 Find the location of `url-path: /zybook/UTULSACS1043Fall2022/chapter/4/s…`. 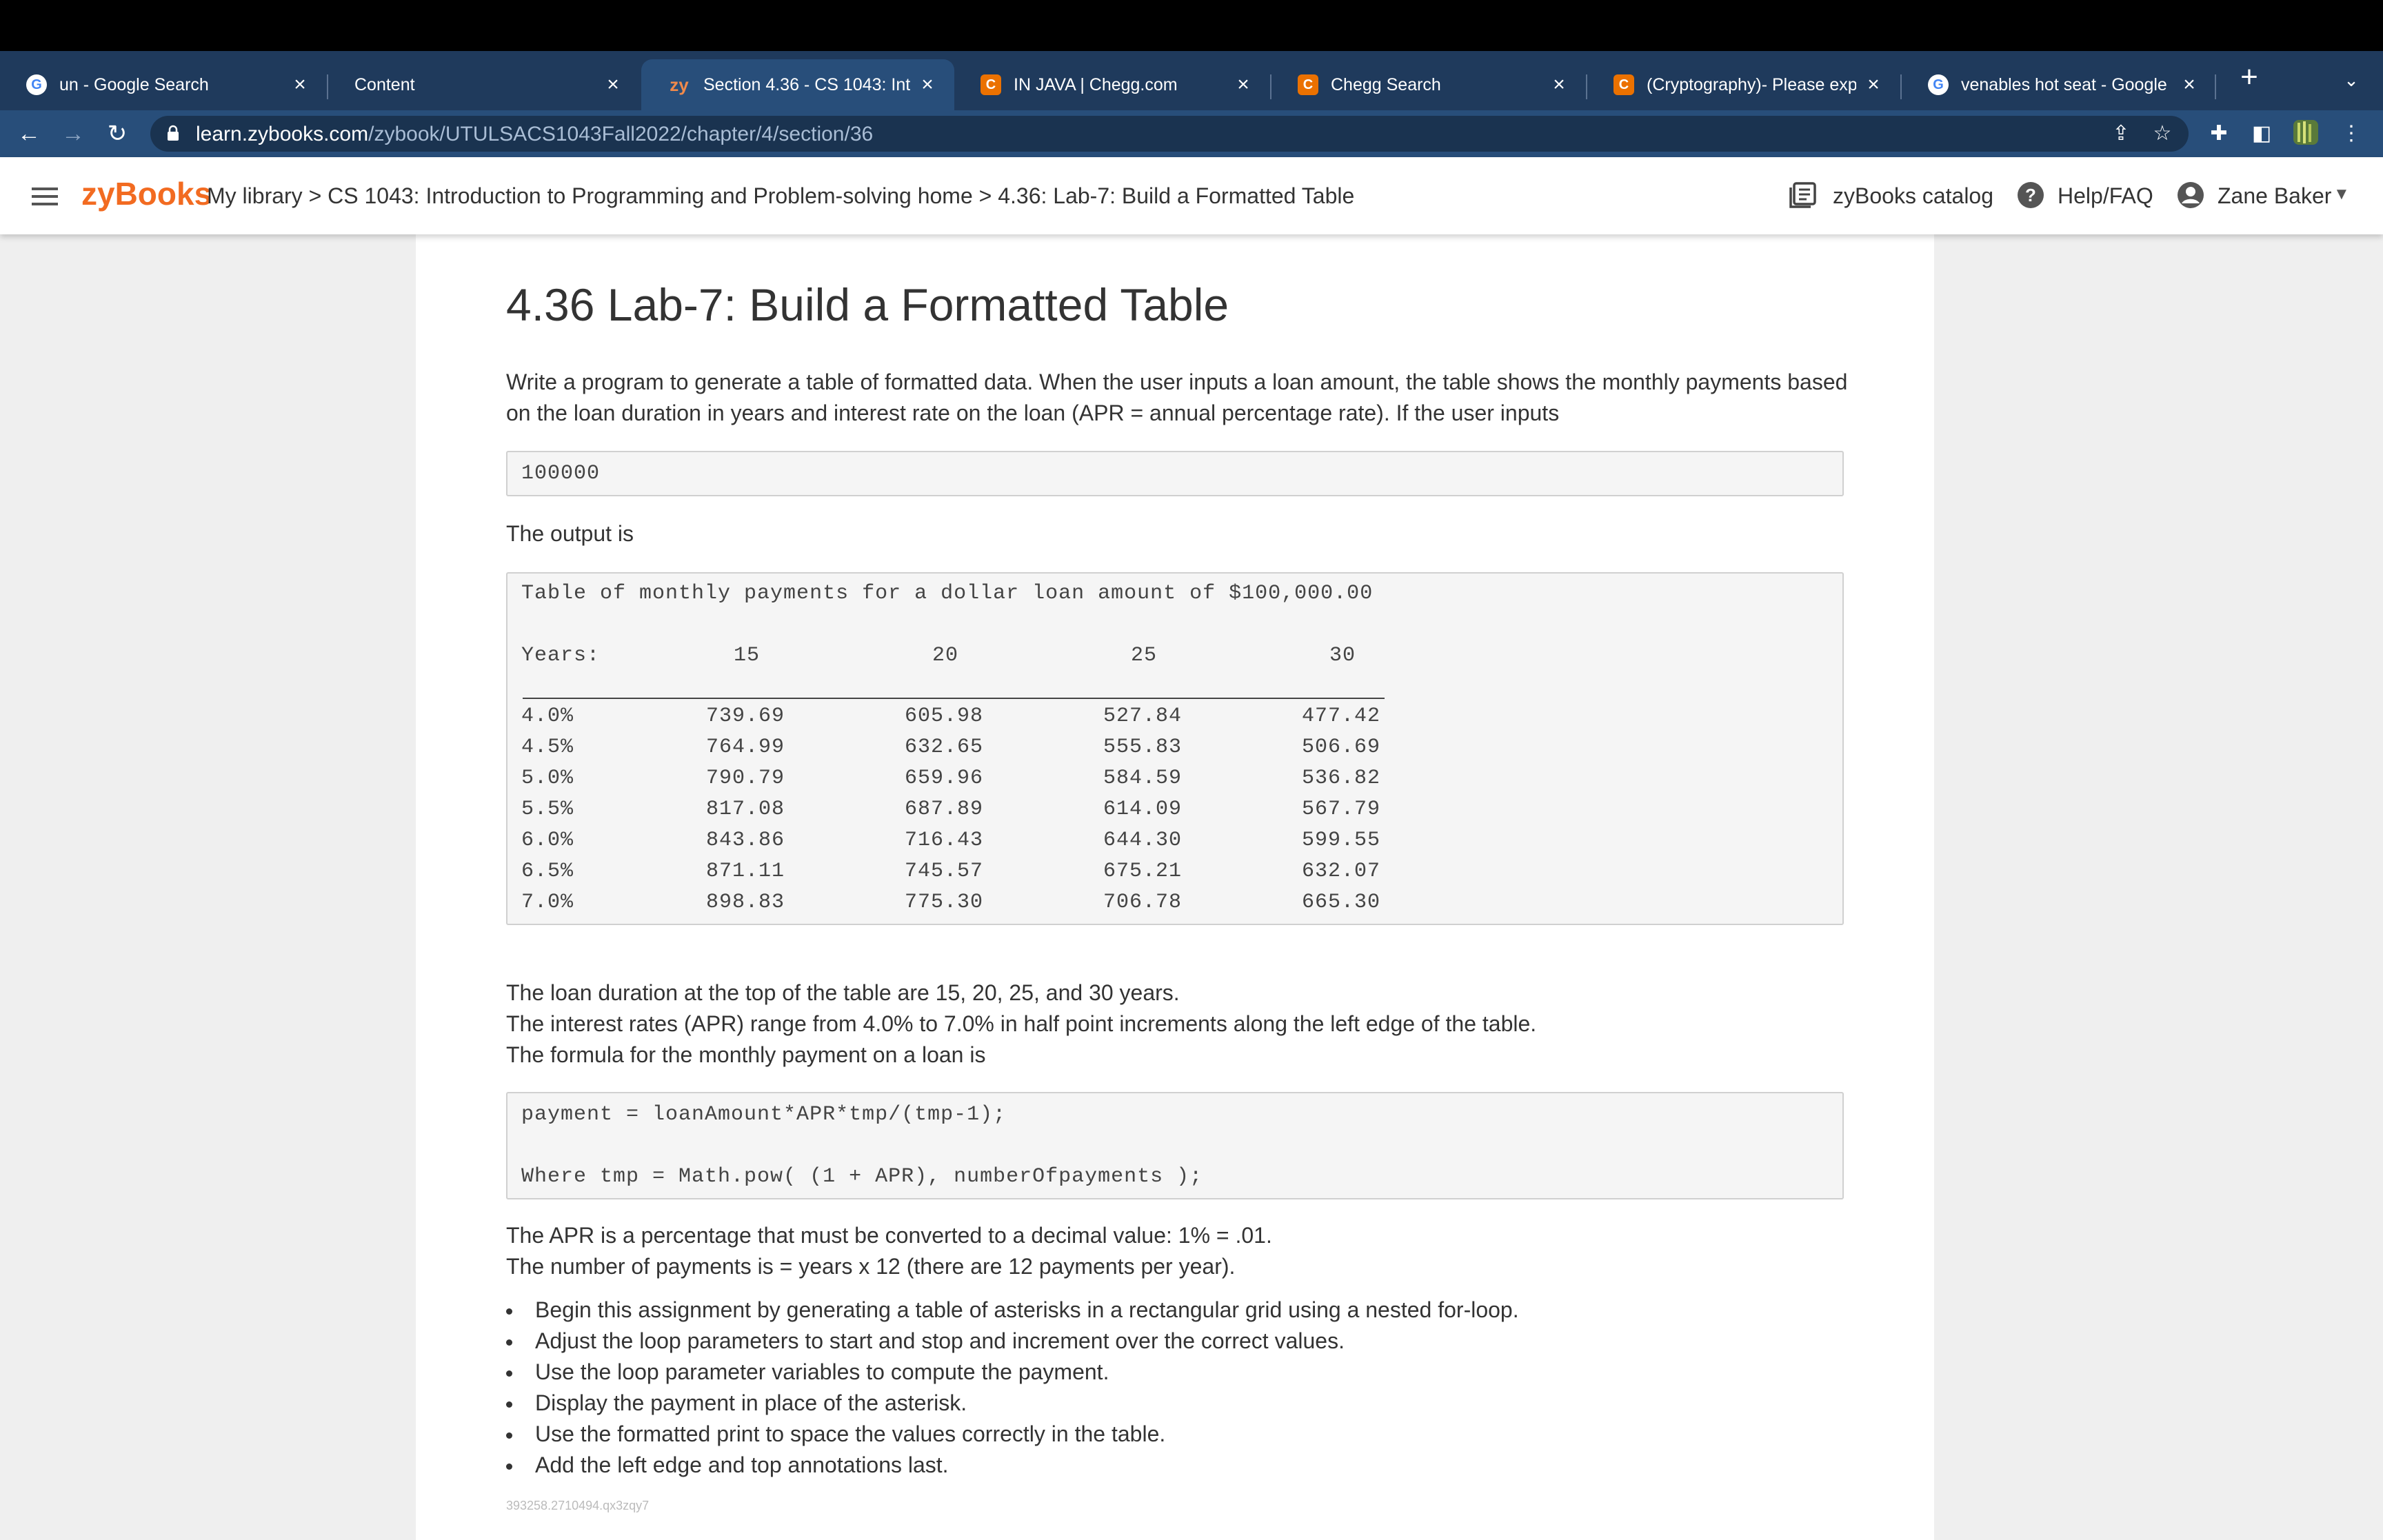

url-path: /zybook/UTULSACS1043Fall2022/chapter/4/s… is located at coordinates (621, 134).